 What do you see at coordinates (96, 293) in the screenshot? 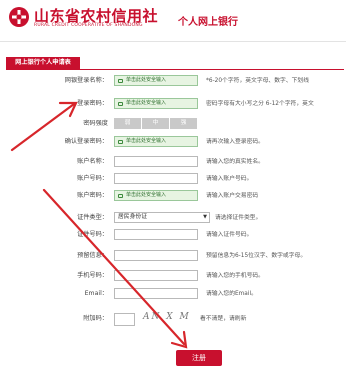
I see `email-label: Email：` at bounding box center [96, 293].